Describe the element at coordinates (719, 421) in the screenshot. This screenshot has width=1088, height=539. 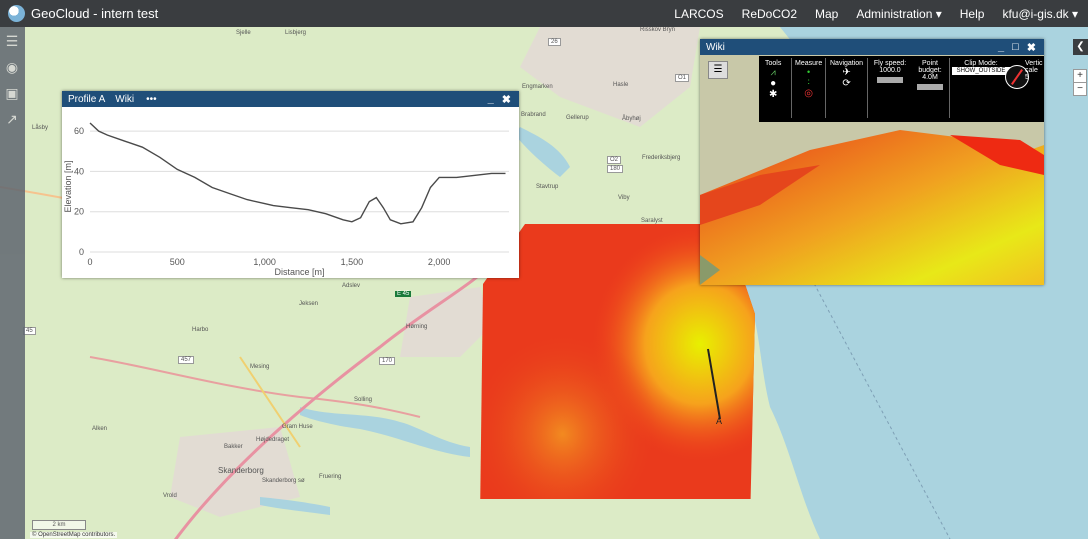
I see `profile-line-label: A` at that location.